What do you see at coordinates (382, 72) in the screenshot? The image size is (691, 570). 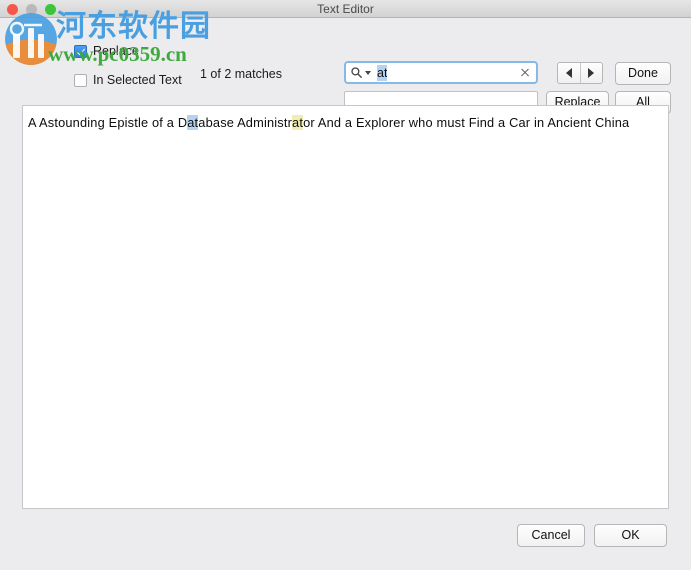 I see `search-input-value: at` at bounding box center [382, 72].